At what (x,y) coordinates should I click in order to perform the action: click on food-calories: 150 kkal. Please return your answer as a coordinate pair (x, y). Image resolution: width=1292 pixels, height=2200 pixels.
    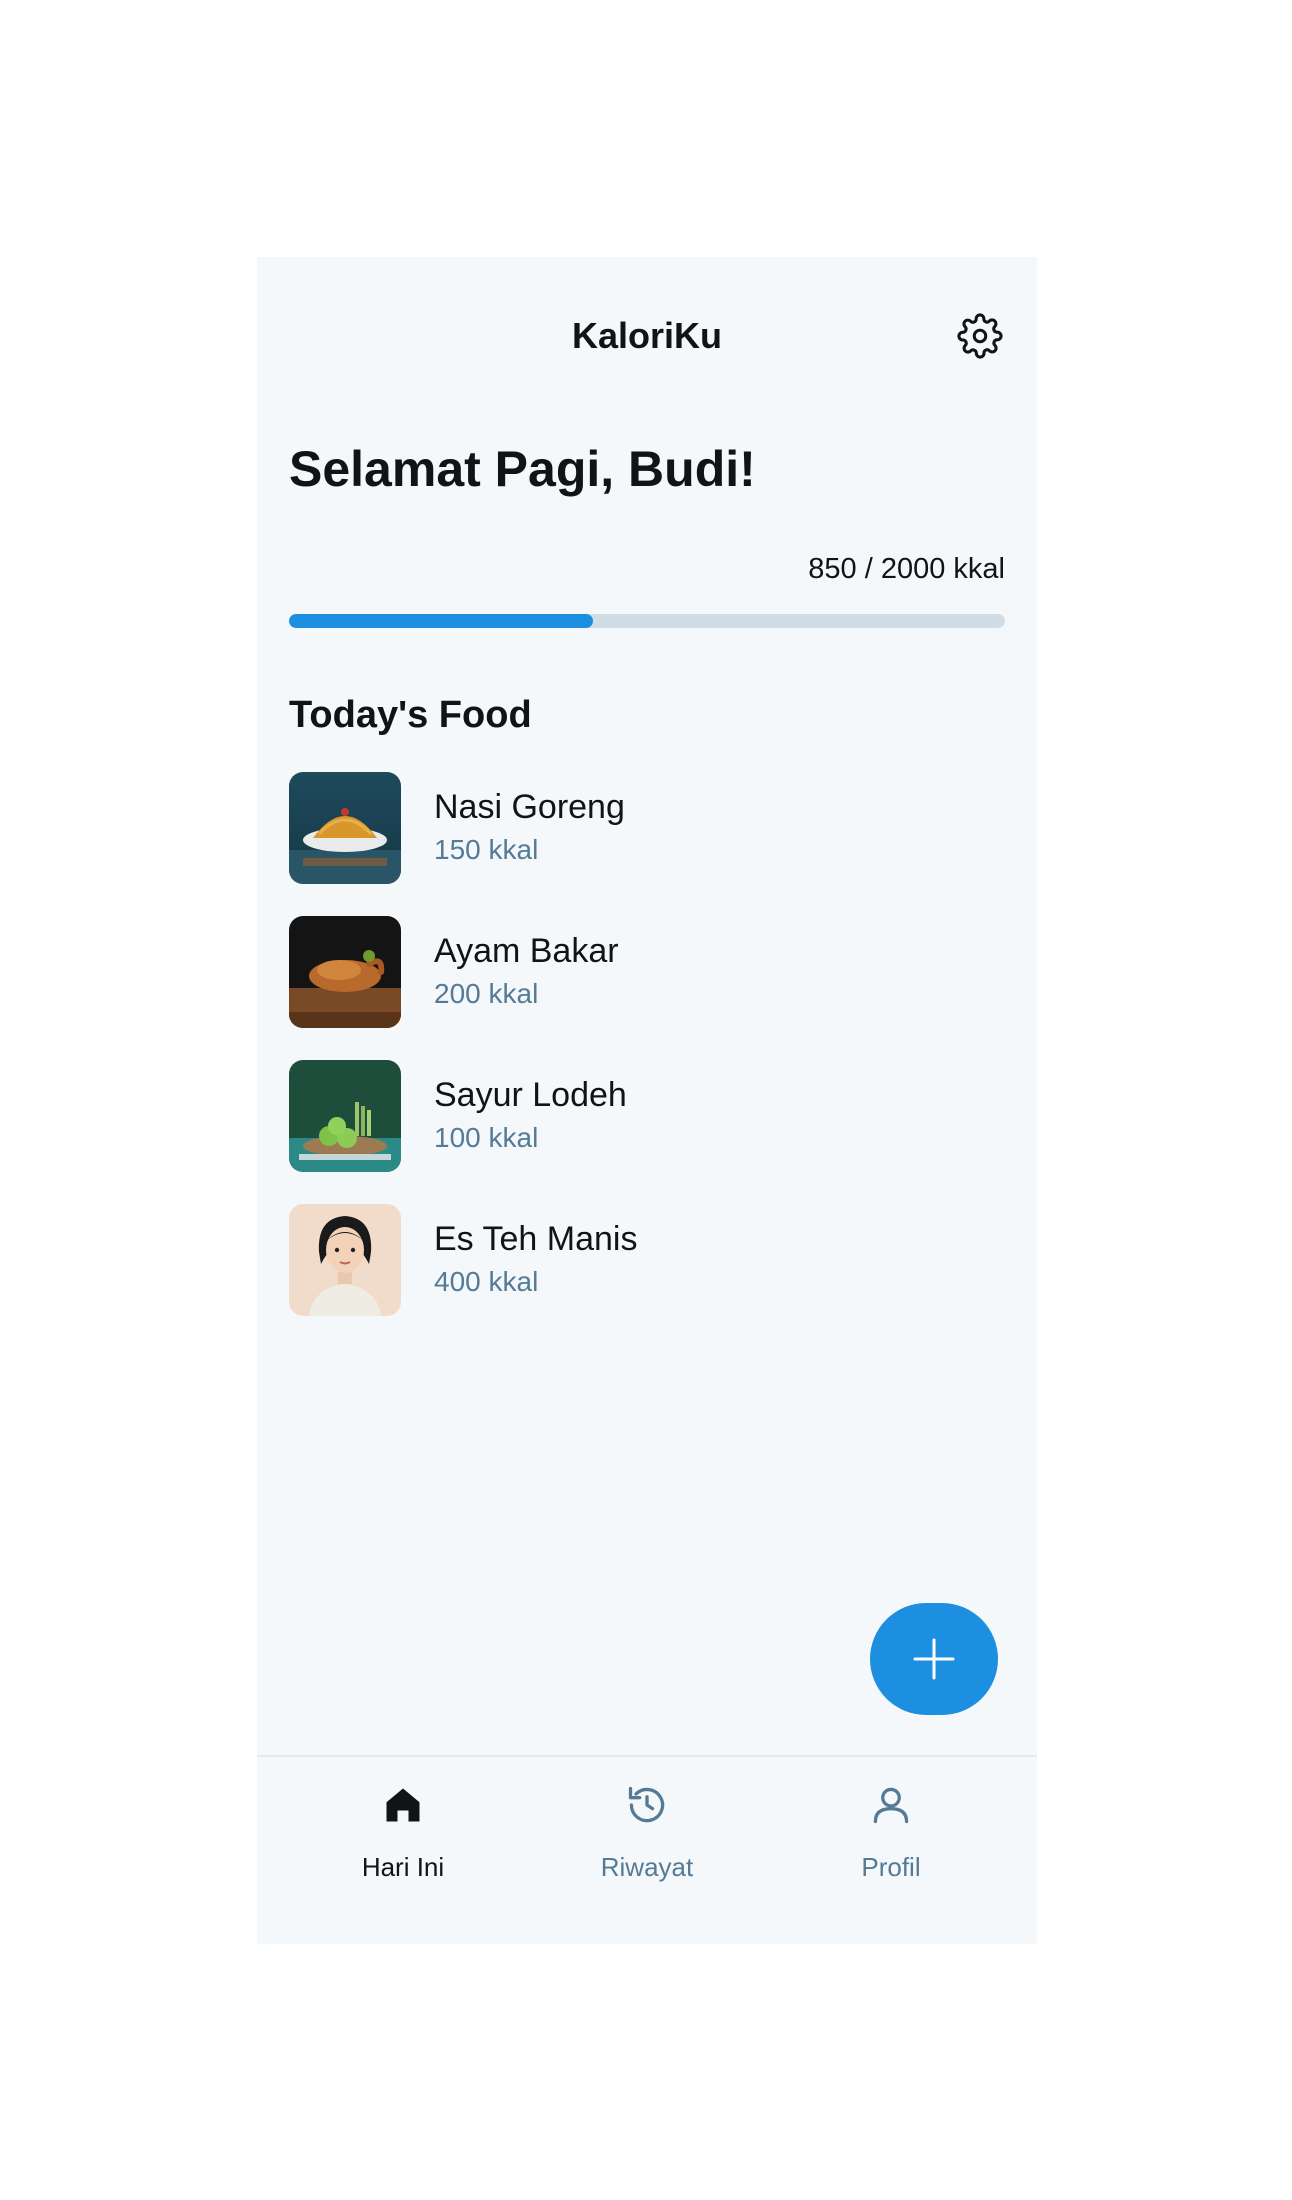
    Looking at the image, I should click on (486, 849).